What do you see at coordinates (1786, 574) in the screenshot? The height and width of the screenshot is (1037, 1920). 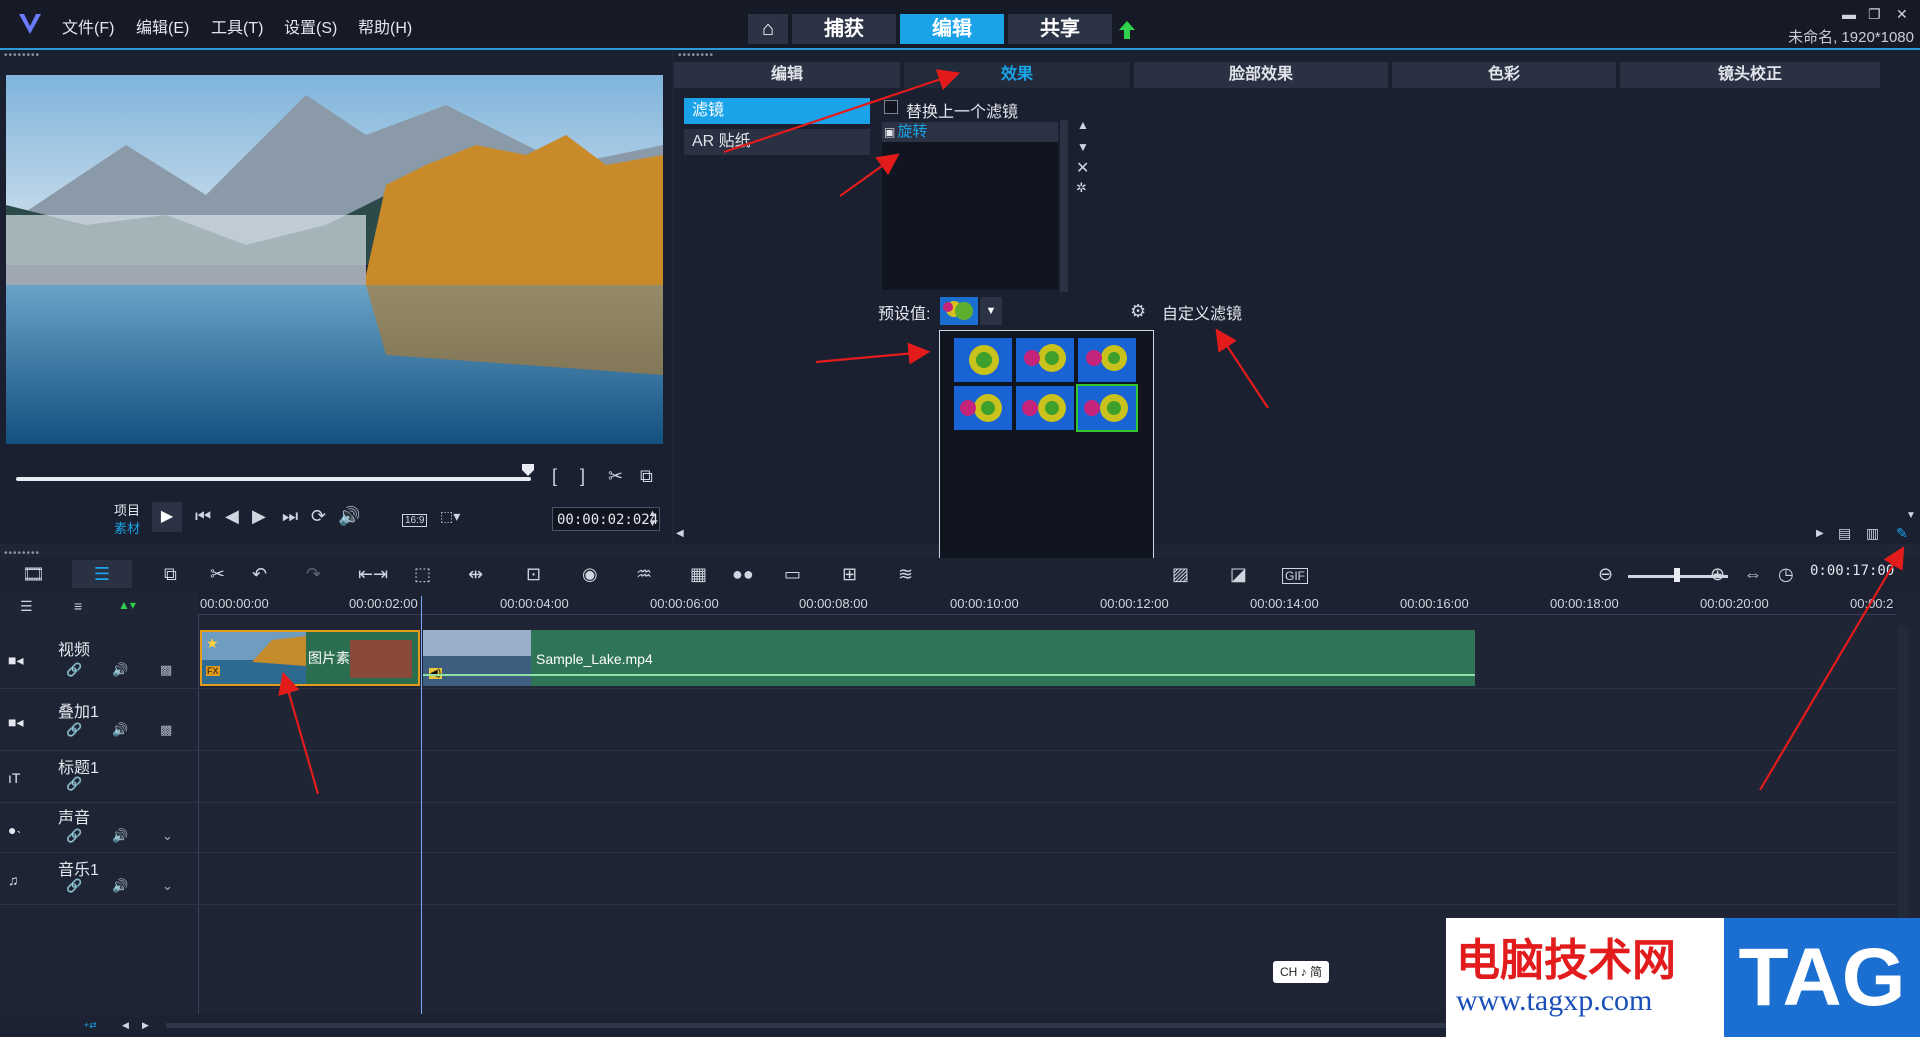 I see `clock-icon: ◷` at bounding box center [1786, 574].